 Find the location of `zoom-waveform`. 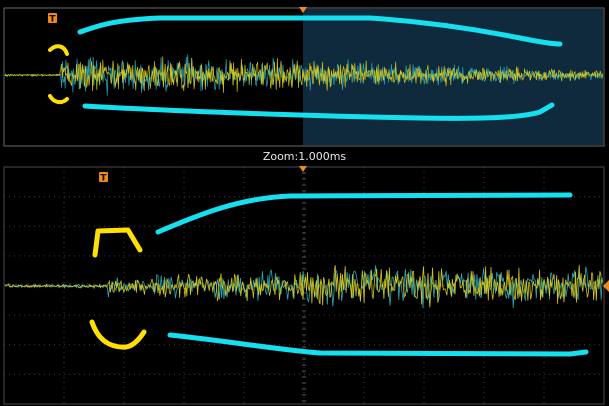

zoom-waveform is located at coordinates (303, 286).